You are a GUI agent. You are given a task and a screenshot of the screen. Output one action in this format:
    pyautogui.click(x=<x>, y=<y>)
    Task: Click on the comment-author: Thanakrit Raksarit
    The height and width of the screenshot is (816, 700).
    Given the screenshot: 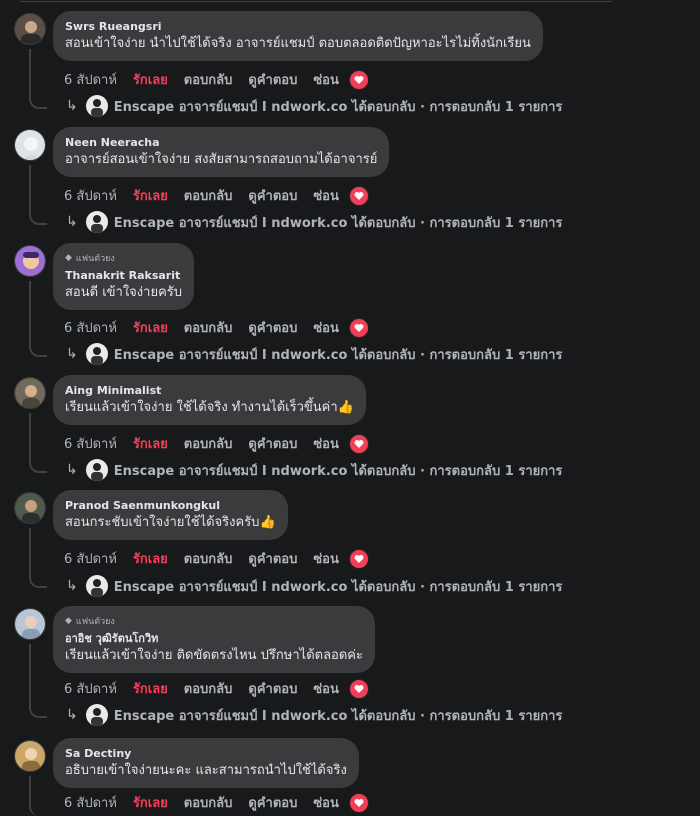 What is the action you would take?
    pyautogui.click(x=123, y=275)
    